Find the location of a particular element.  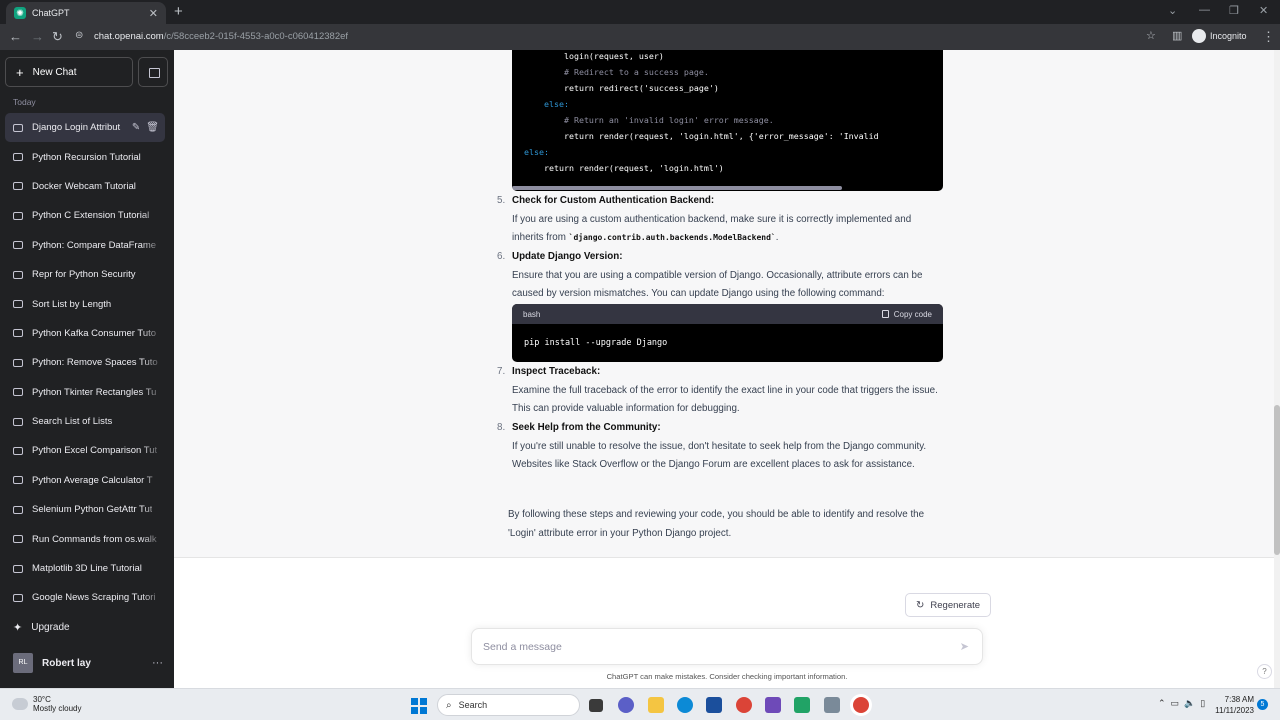

clock: 7:38 AM 11/11/2023 is located at coordinates (1233, 705).